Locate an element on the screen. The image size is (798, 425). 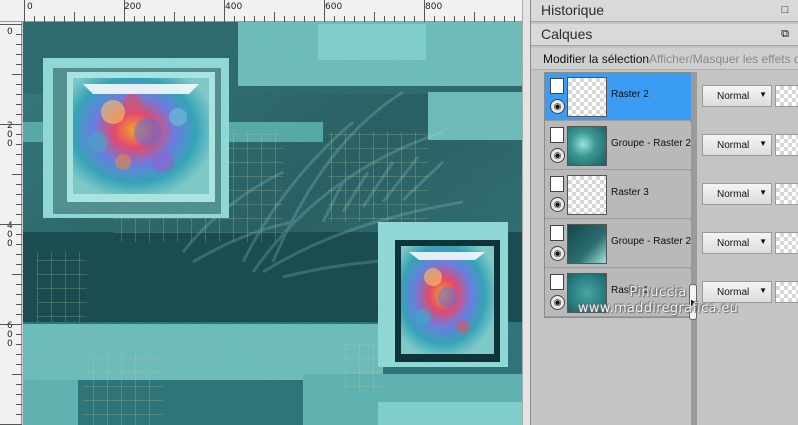
horizontal-ruler: 0 200 400 600 800 is located at coordinates (265, 11).